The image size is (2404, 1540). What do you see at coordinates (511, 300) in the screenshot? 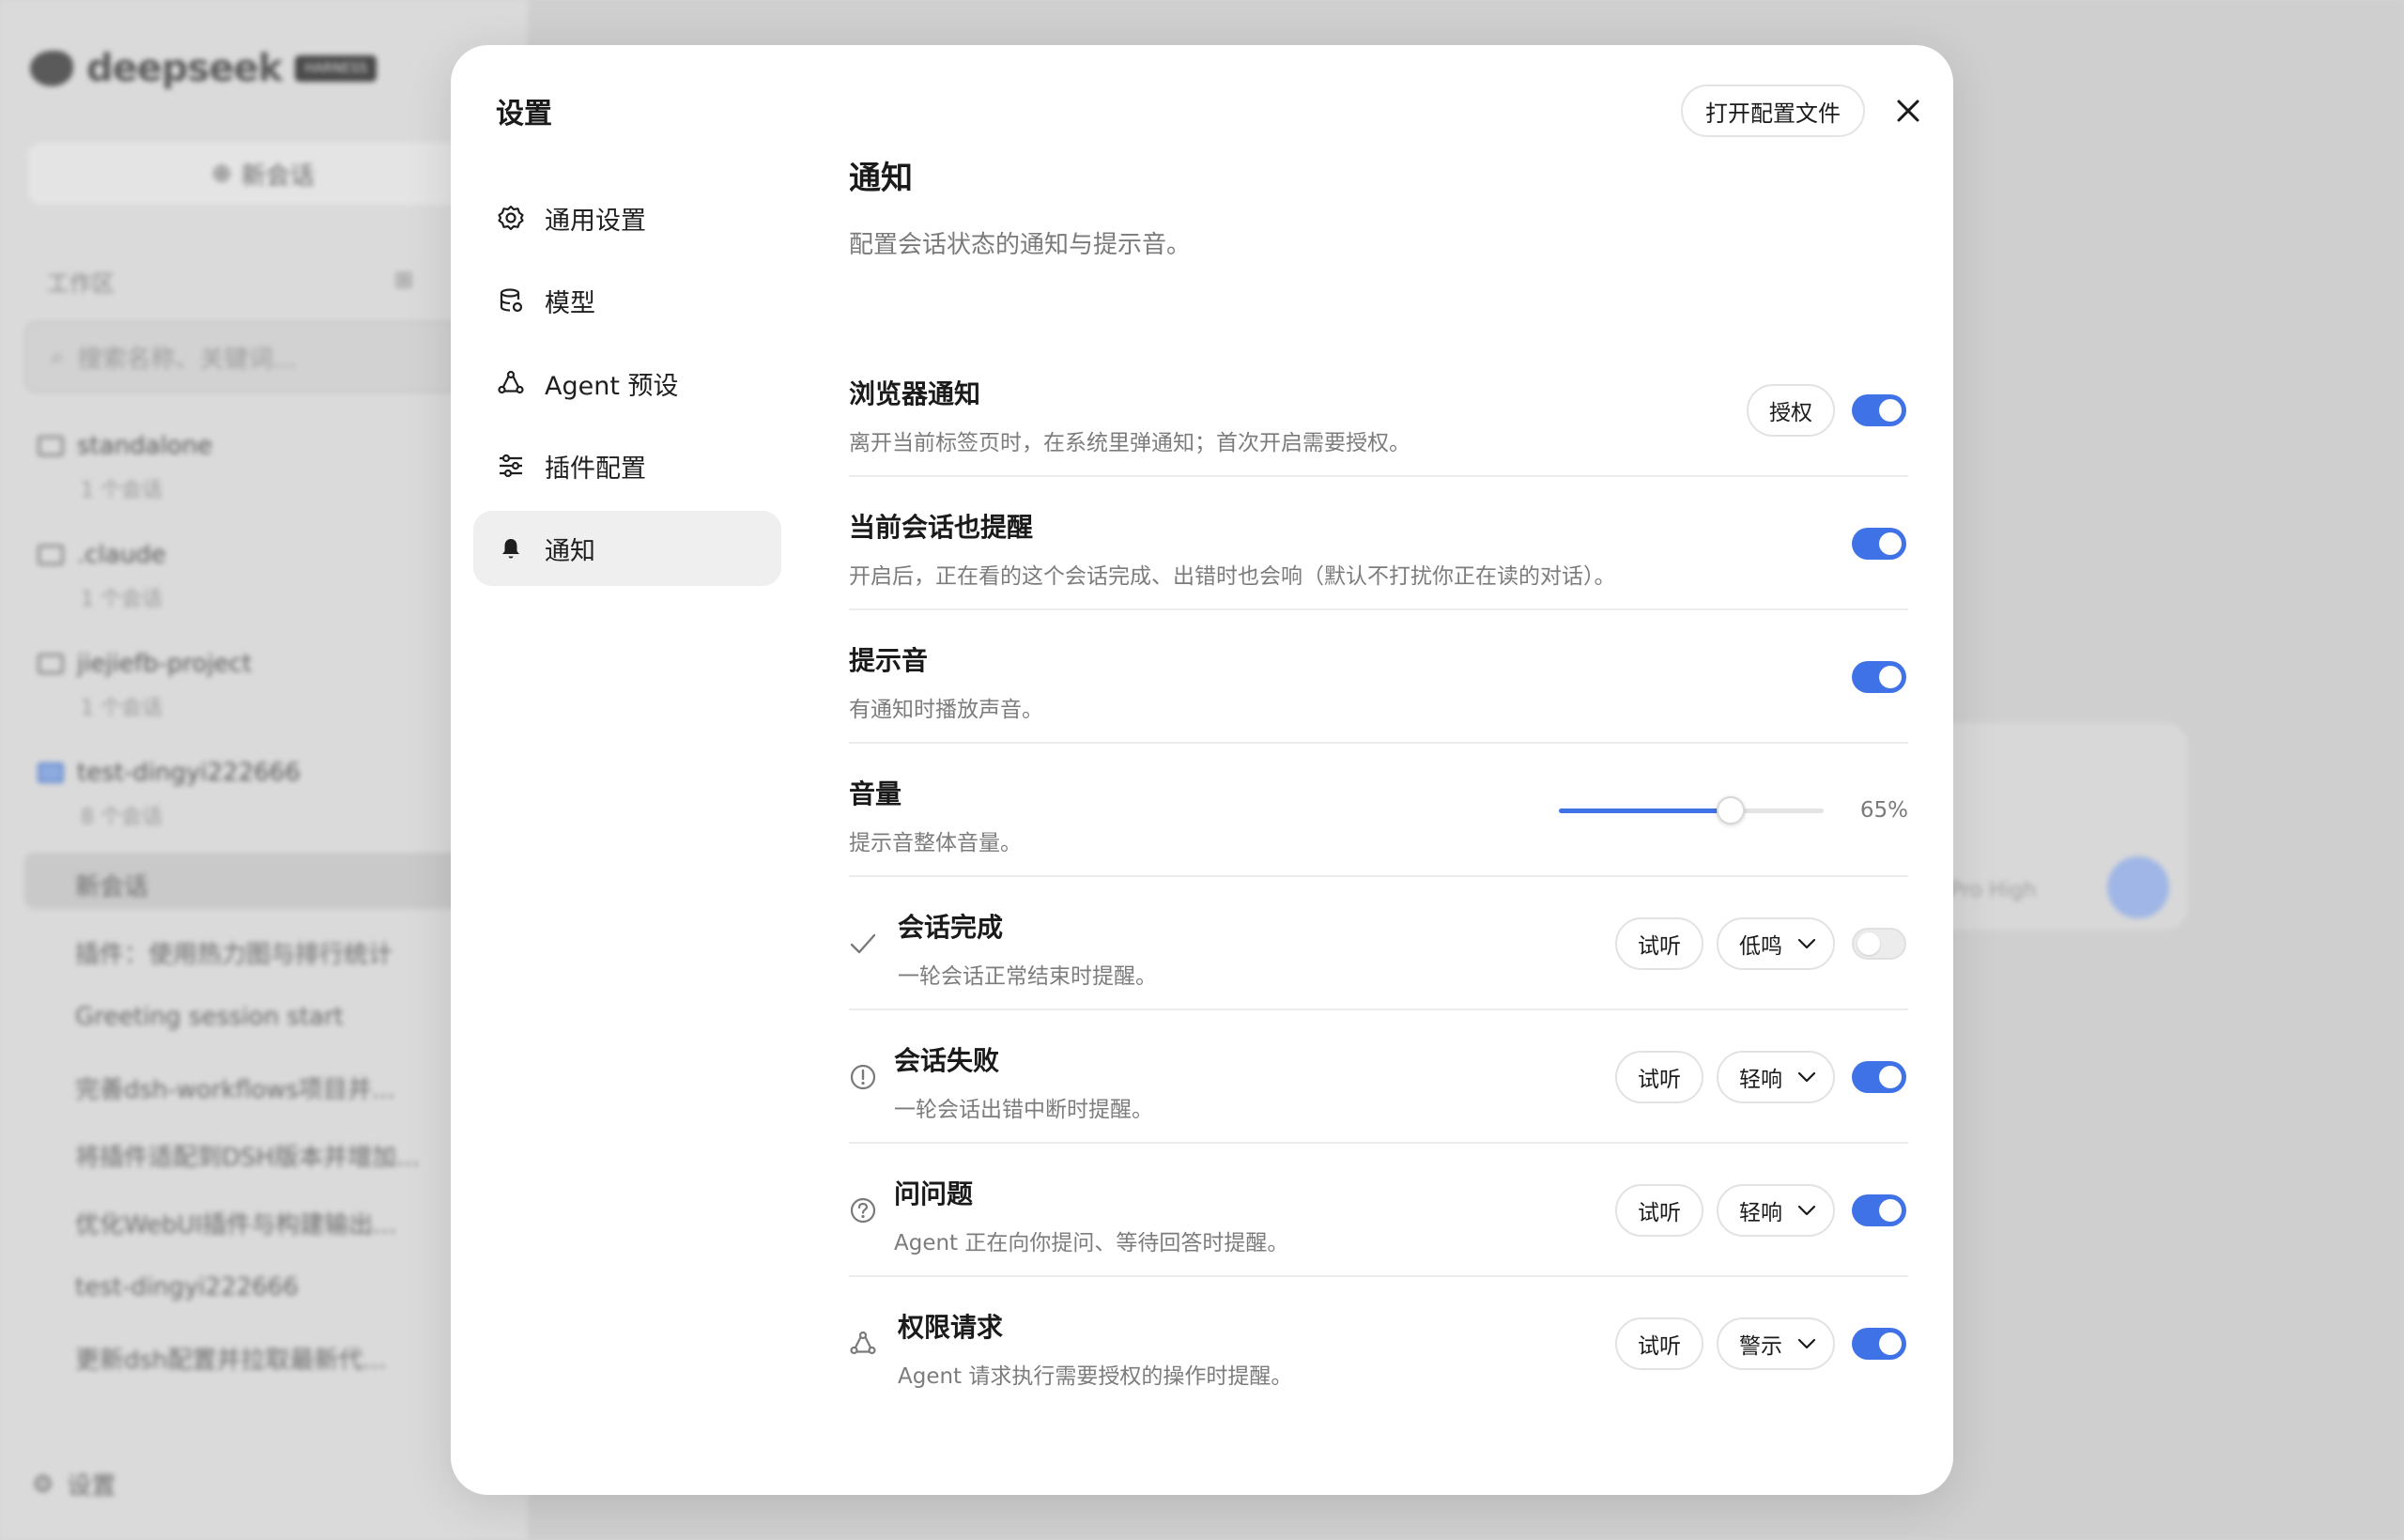
I see `database-icon` at bounding box center [511, 300].